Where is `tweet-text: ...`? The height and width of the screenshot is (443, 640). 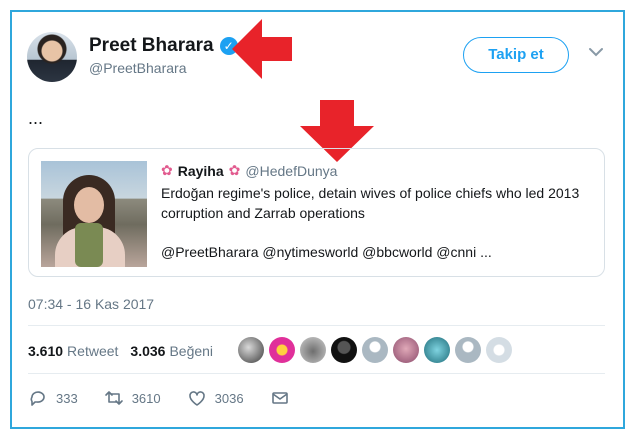
tweet-text: ... is located at coordinates (36, 118).